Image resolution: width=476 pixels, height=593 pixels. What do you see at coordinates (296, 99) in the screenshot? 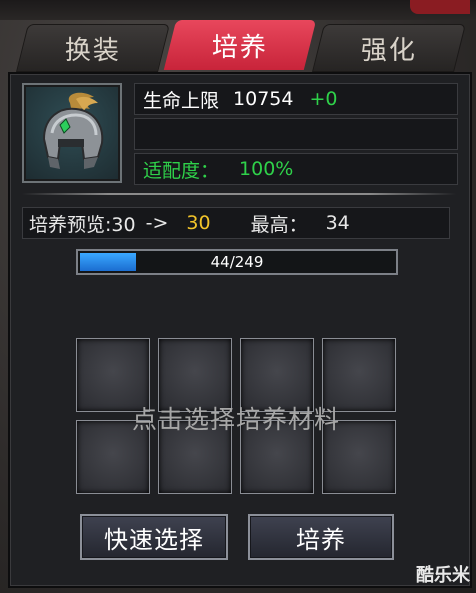
I see `hp-row: 生命上限 10754 +0` at bounding box center [296, 99].